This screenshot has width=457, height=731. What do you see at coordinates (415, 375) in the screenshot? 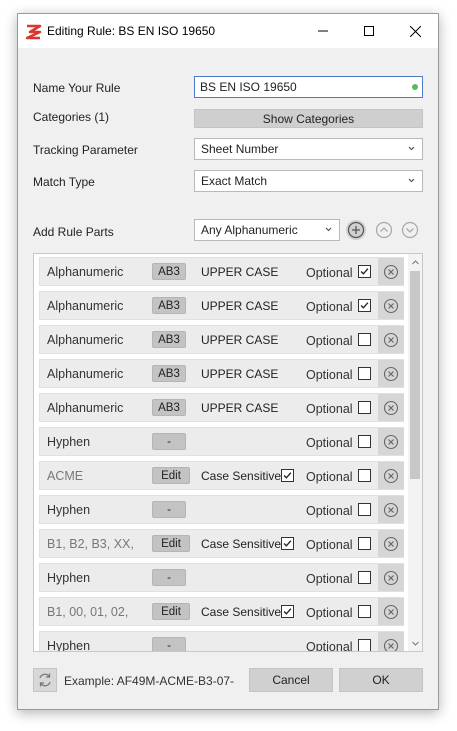
I see `scrollbar-thumb` at bounding box center [415, 375].